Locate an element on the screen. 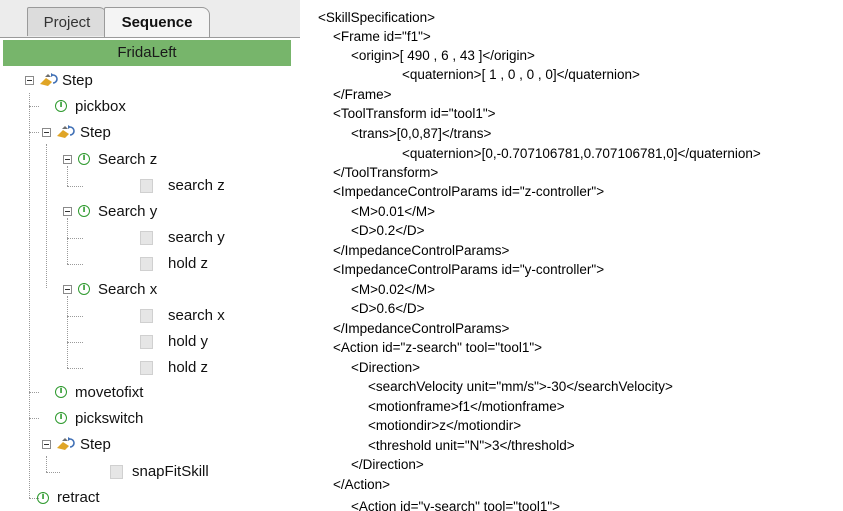 Image resolution: width=843 pixels, height=511 pixels. xml-line: </ToolTransform> is located at coordinates (386, 172).